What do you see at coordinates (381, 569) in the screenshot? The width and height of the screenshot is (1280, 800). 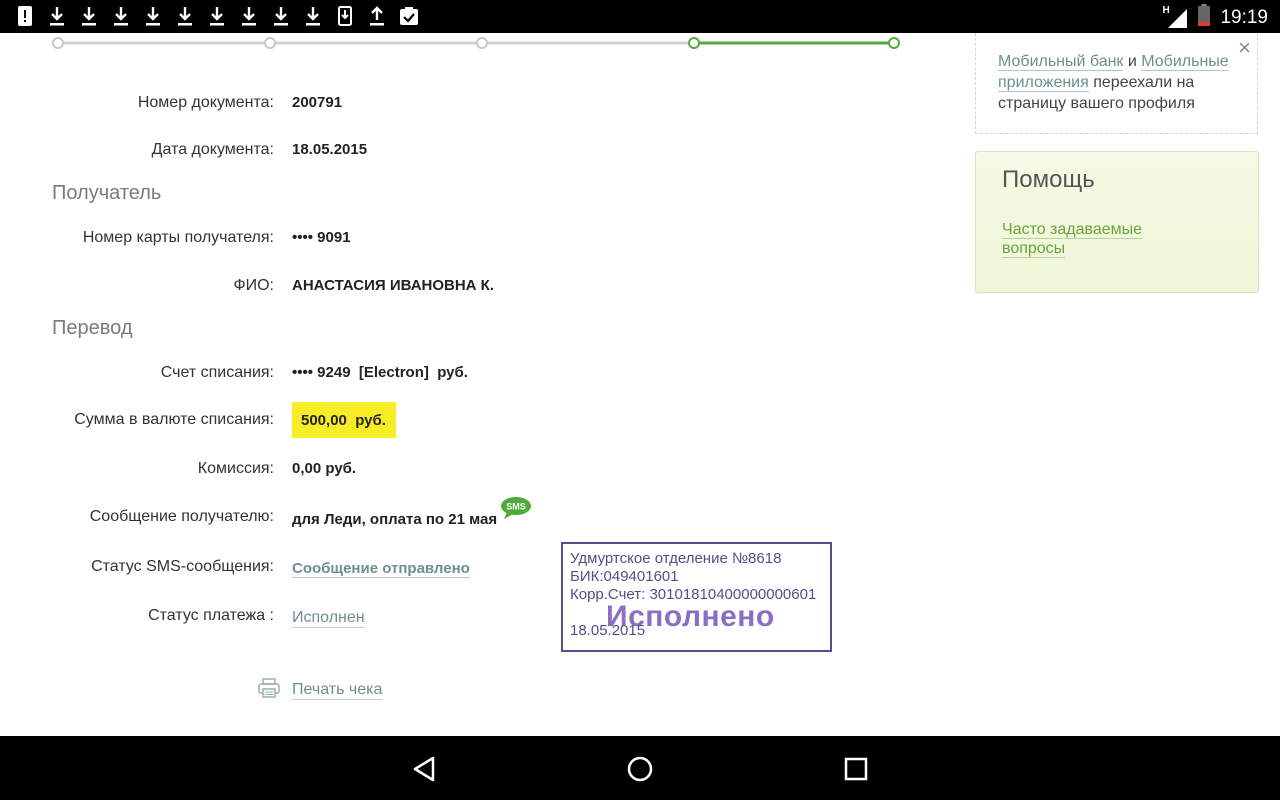 I see `sms-status-link: Сообщение отправлено` at bounding box center [381, 569].